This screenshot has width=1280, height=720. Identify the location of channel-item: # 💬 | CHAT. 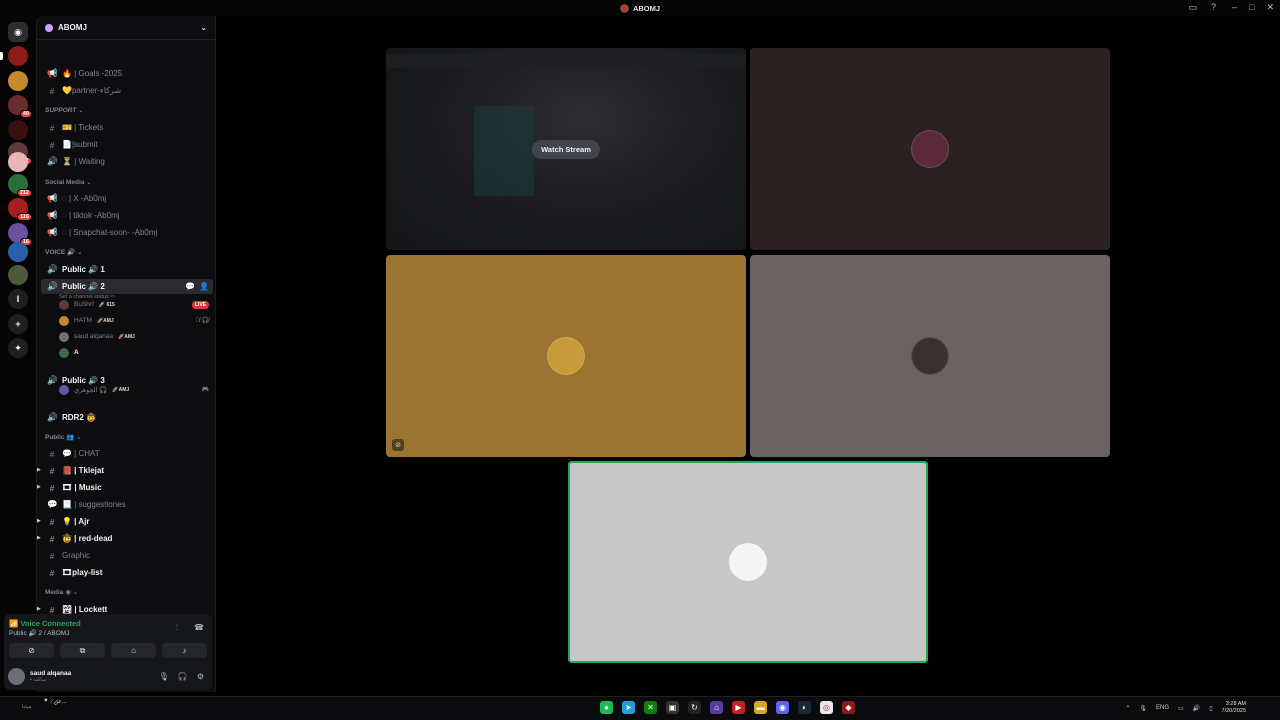
(127, 453).